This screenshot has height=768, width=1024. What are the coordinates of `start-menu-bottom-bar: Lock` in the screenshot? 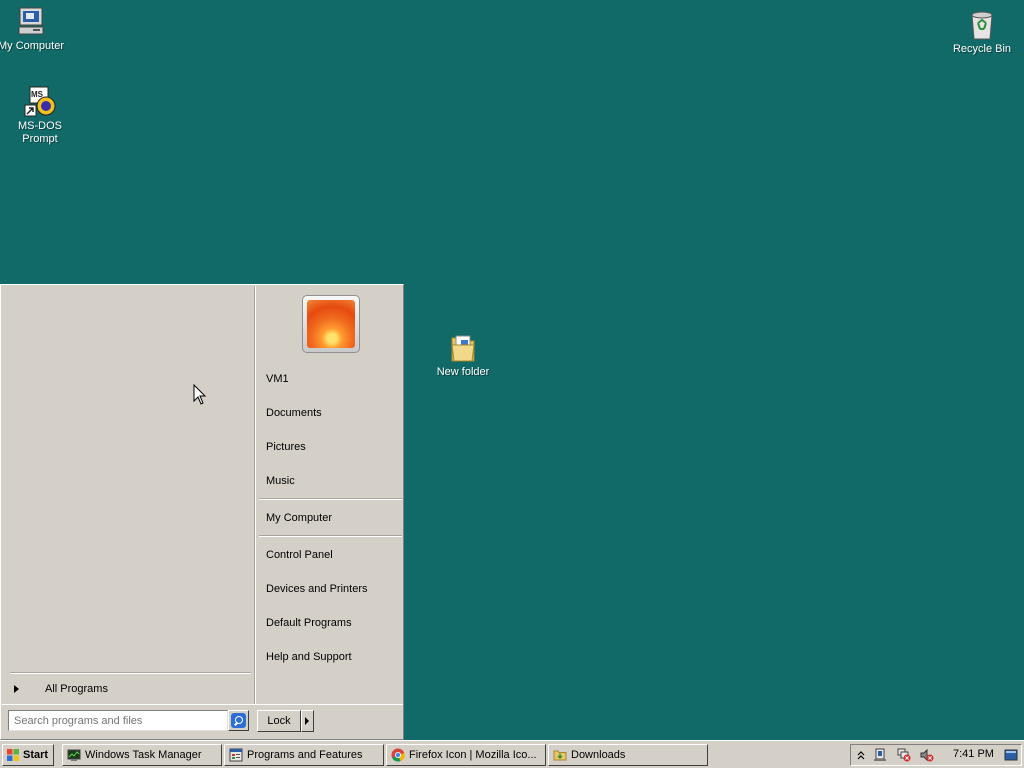 It's located at (202, 721).